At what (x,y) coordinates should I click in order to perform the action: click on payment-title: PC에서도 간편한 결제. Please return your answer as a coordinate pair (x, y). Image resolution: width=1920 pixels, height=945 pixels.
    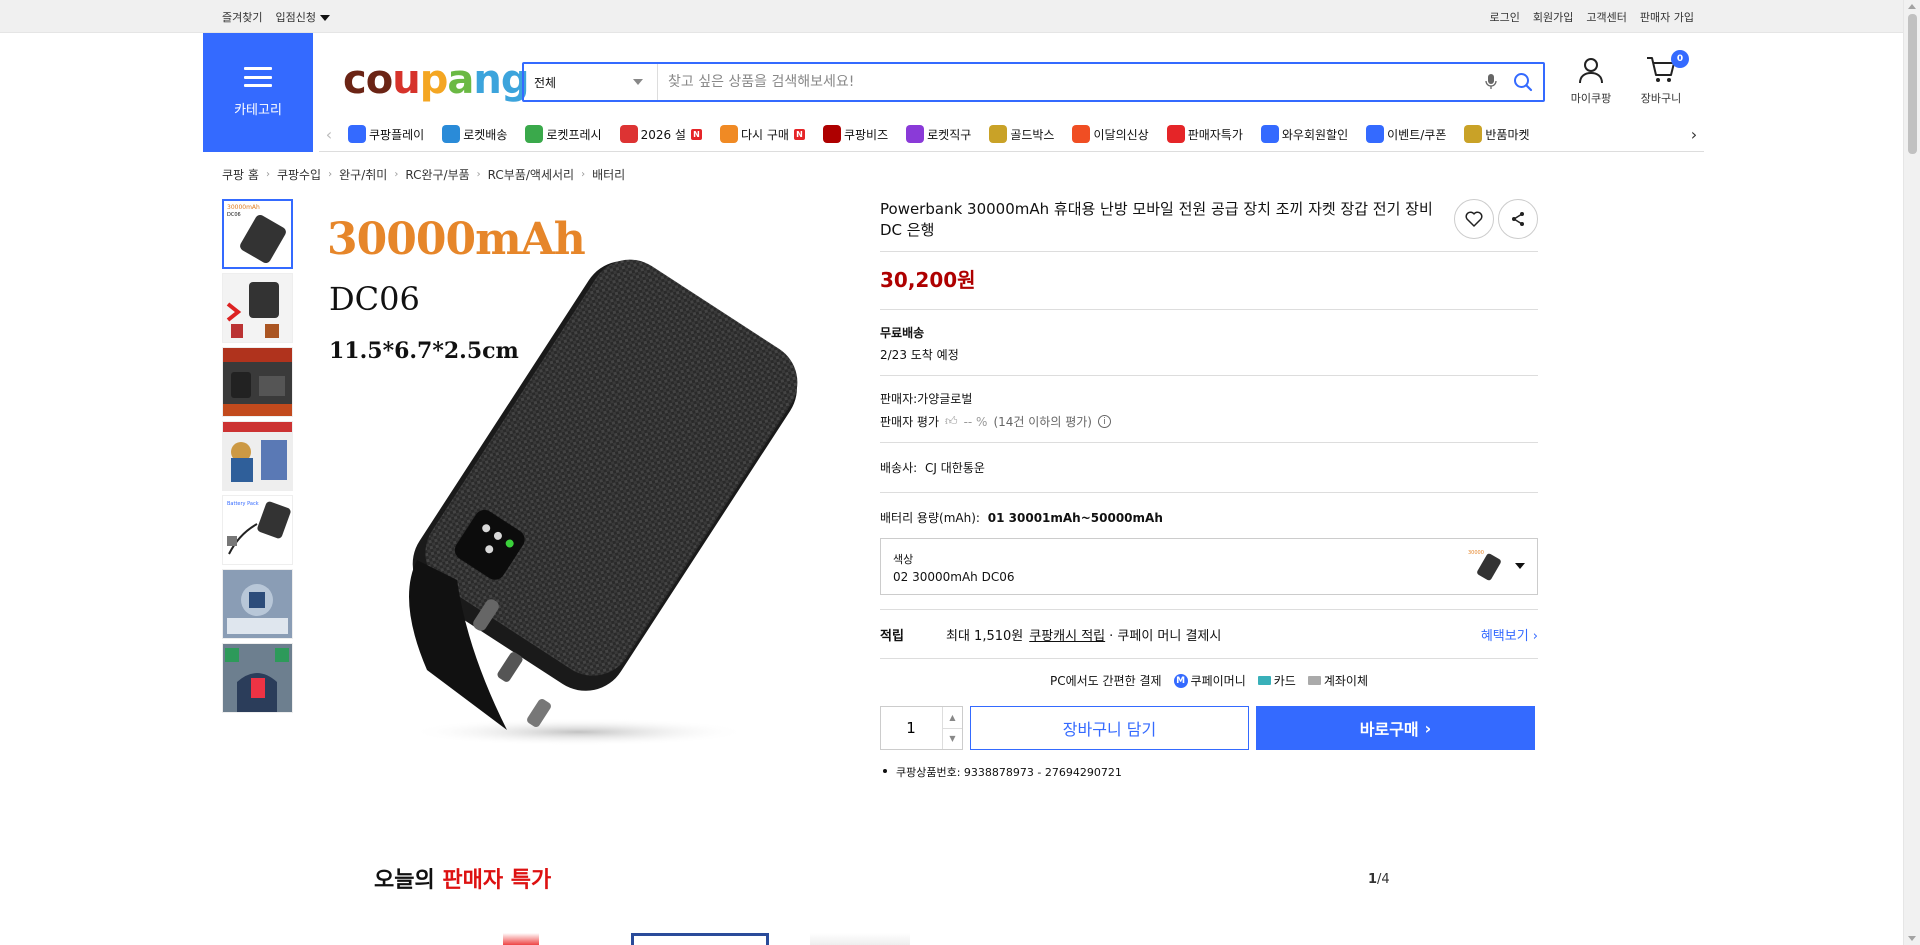
    Looking at the image, I should click on (1105, 681).